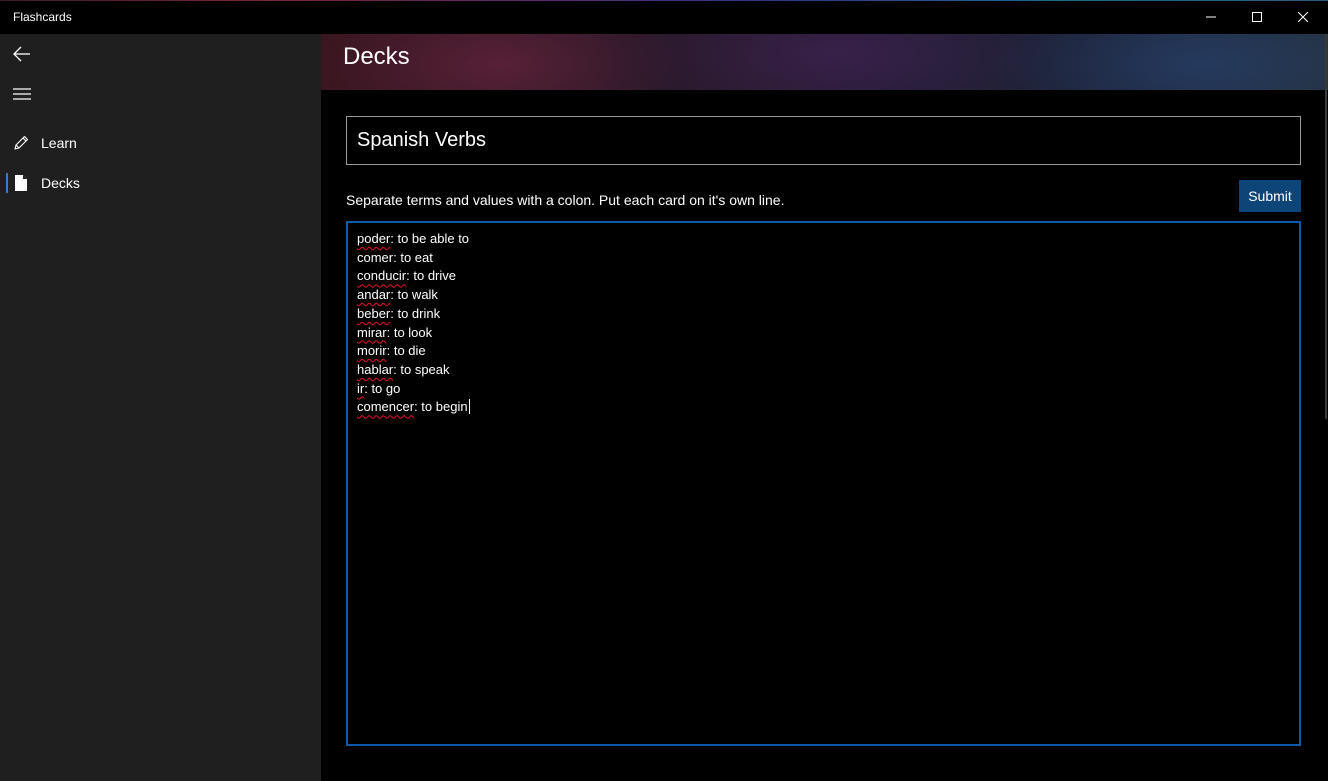  I want to click on card-value: : to eat, so click(413, 257).